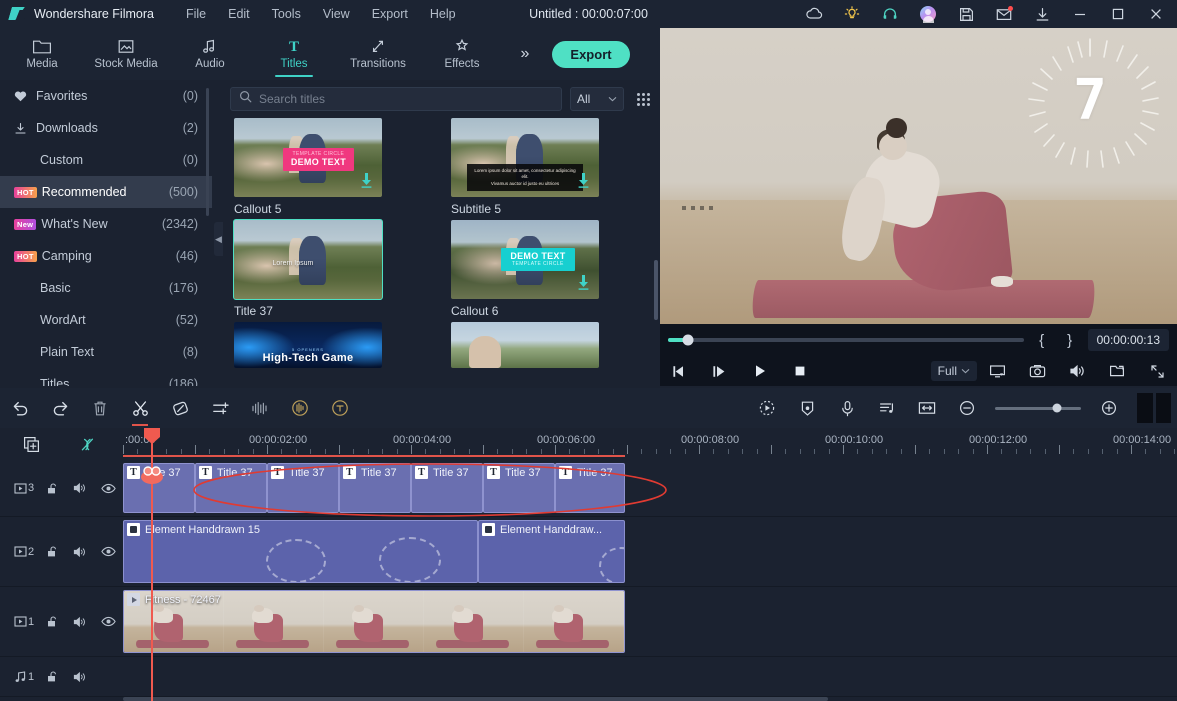 The image size is (1177, 701). I want to click on filter-dropdown: All, so click(597, 99).